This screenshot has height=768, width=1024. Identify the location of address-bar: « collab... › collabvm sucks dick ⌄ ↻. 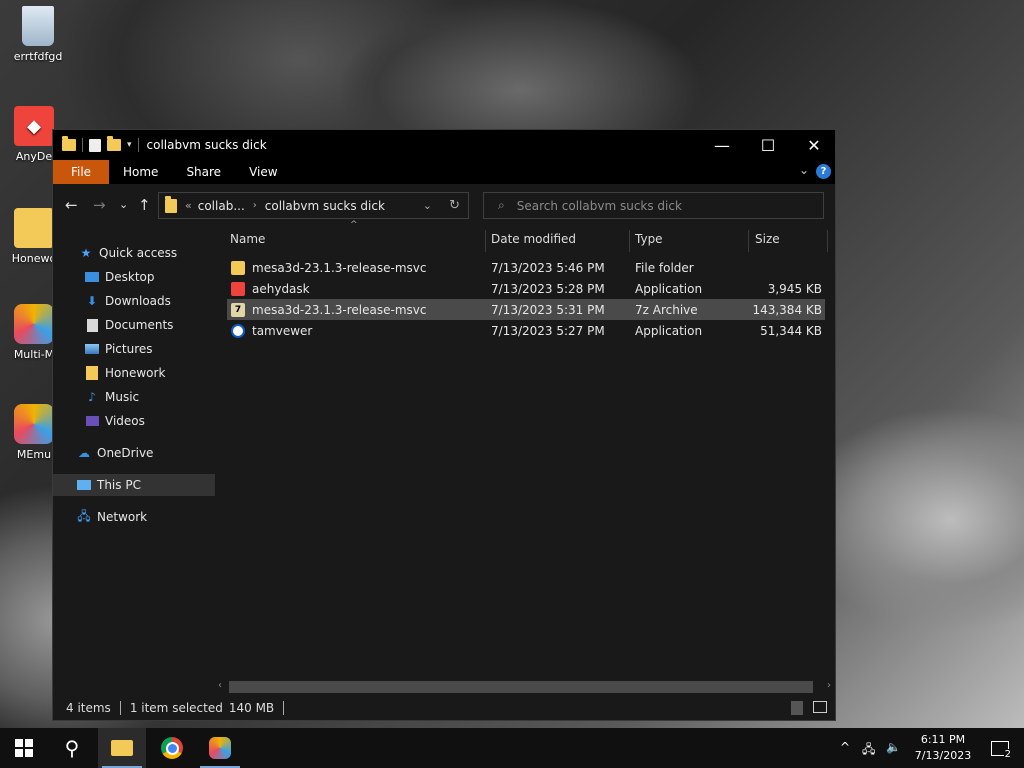
(313, 205).